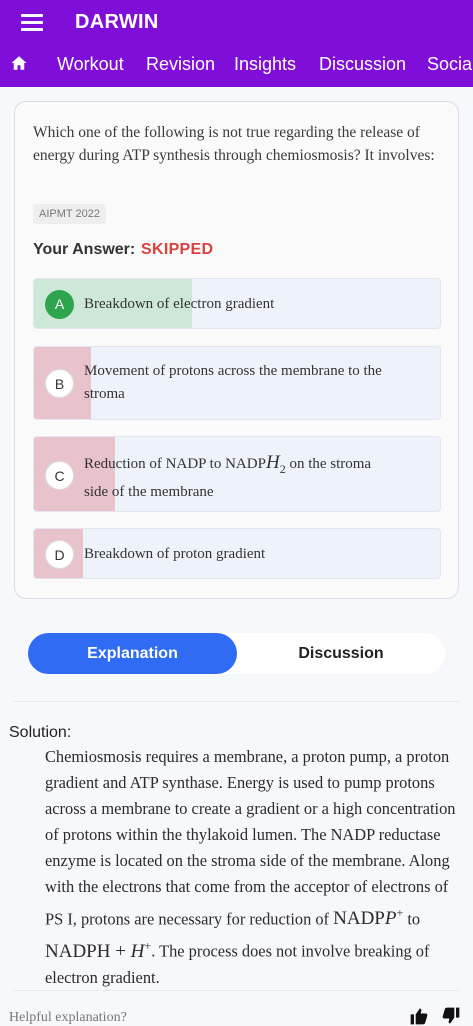  What do you see at coordinates (69, 214) in the screenshot?
I see `exam-tag: AIPMT 2022` at bounding box center [69, 214].